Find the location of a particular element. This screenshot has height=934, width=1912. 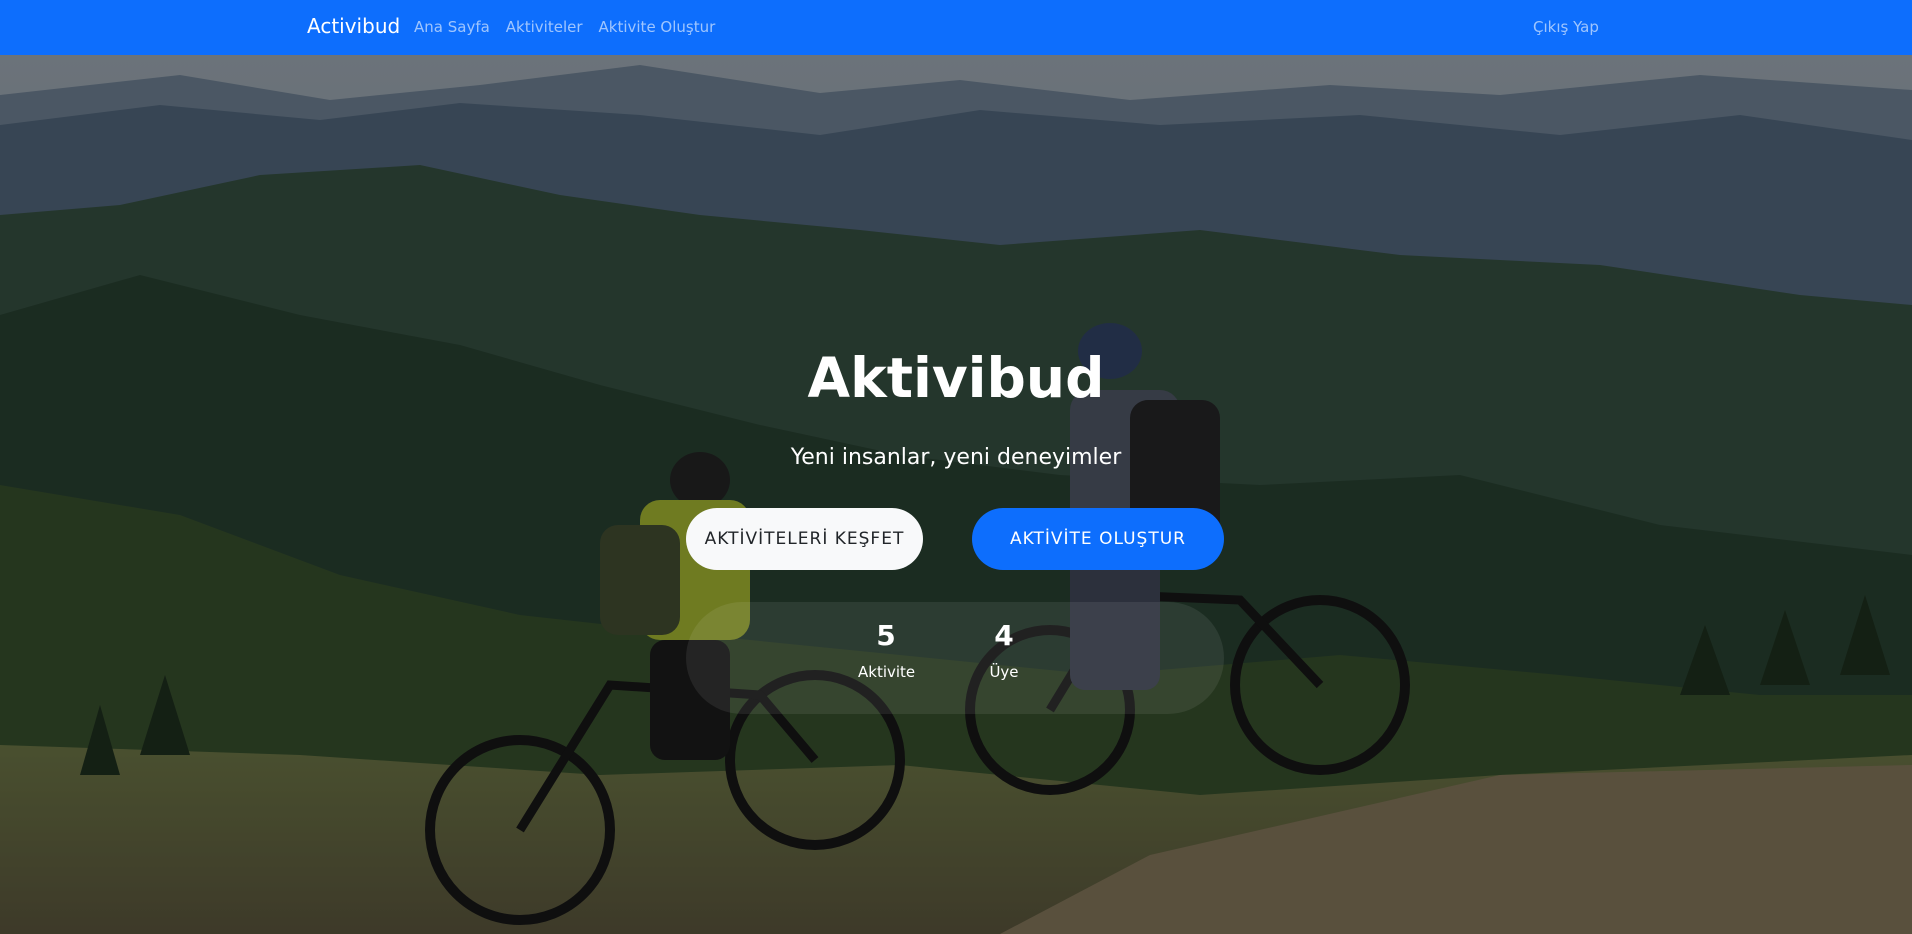

nav-link-activities: Aktiviteler is located at coordinates (544, 27).